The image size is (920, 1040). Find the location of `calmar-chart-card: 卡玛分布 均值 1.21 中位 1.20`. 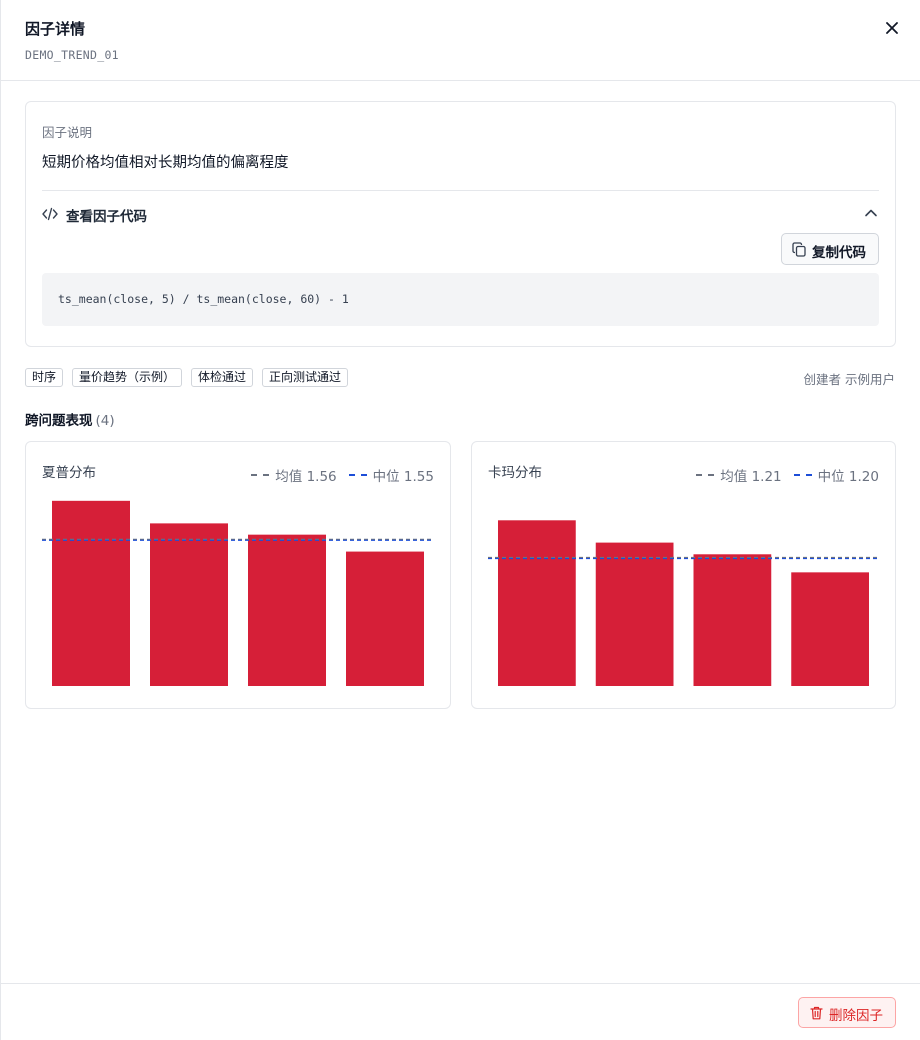

calmar-chart-card: 卡玛分布 均值 1.21 中位 1.20 is located at coordinates (683, 575).